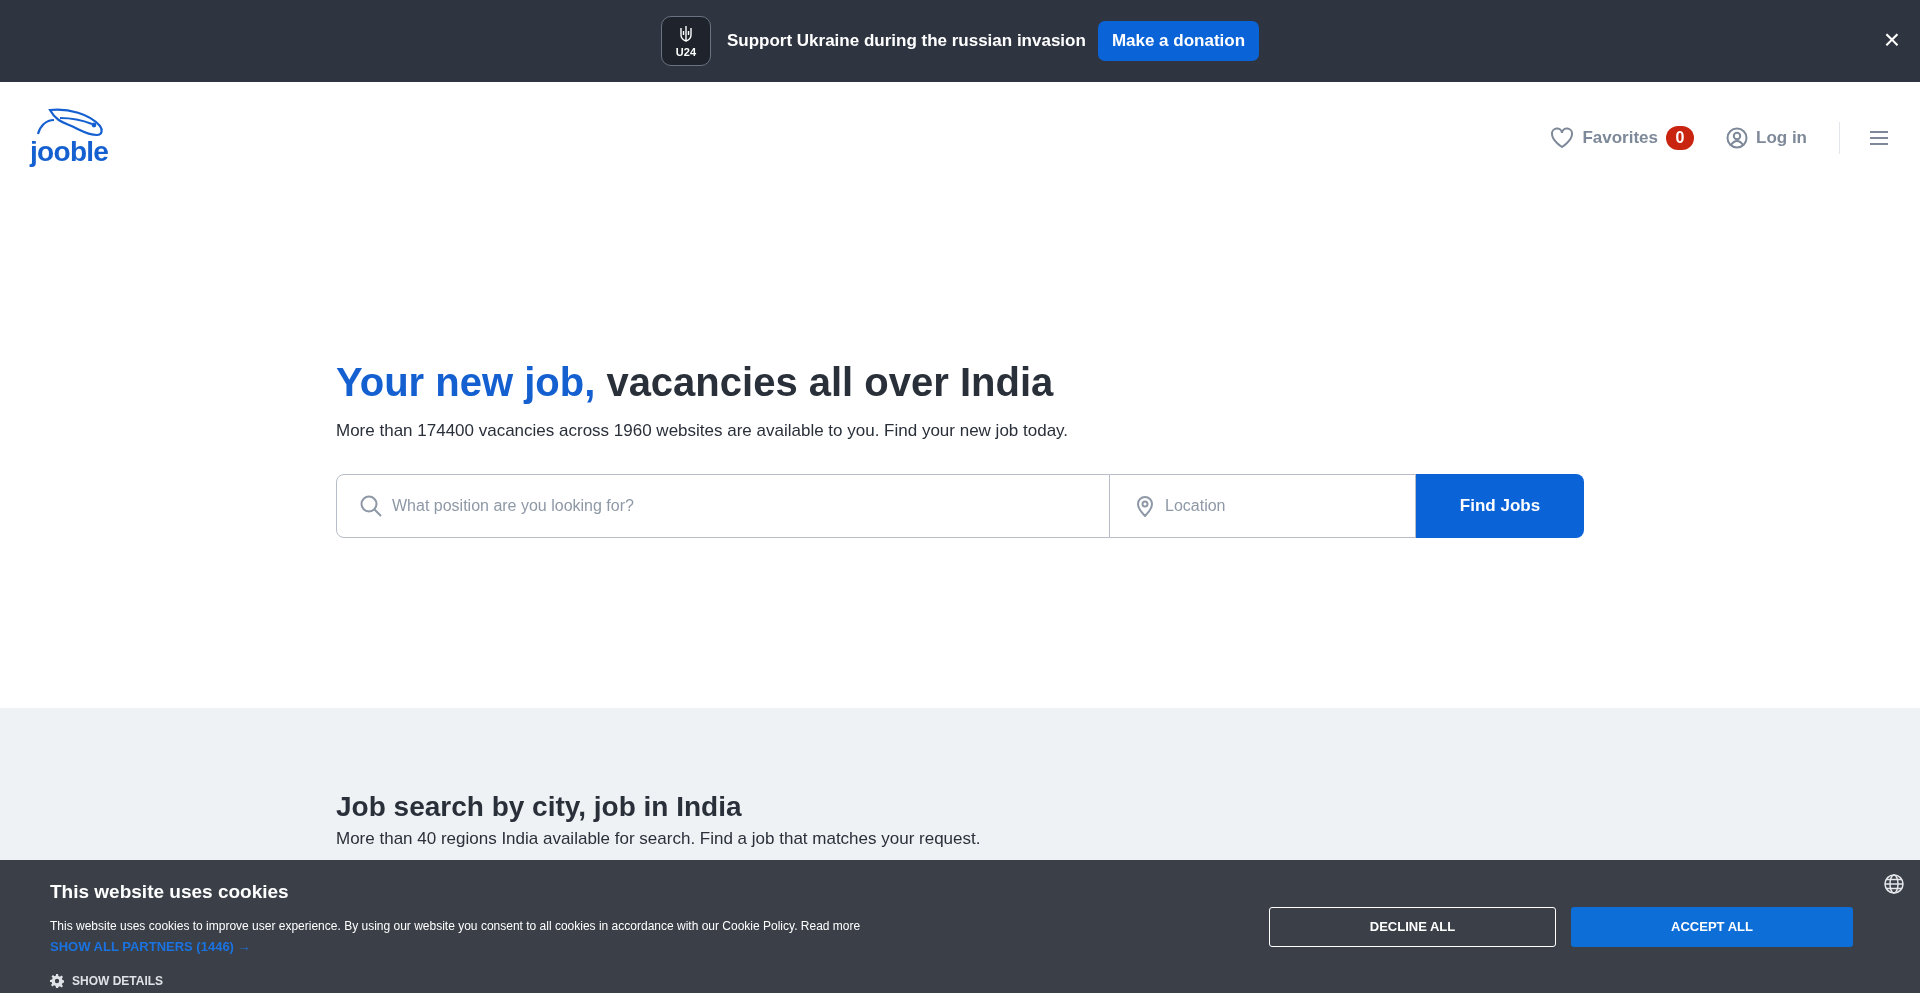 This screenshot has height=993, width=1920. Describe the element at coordinates (1145, 505) in the screenshot. I see `location-pin-icon` at that location.